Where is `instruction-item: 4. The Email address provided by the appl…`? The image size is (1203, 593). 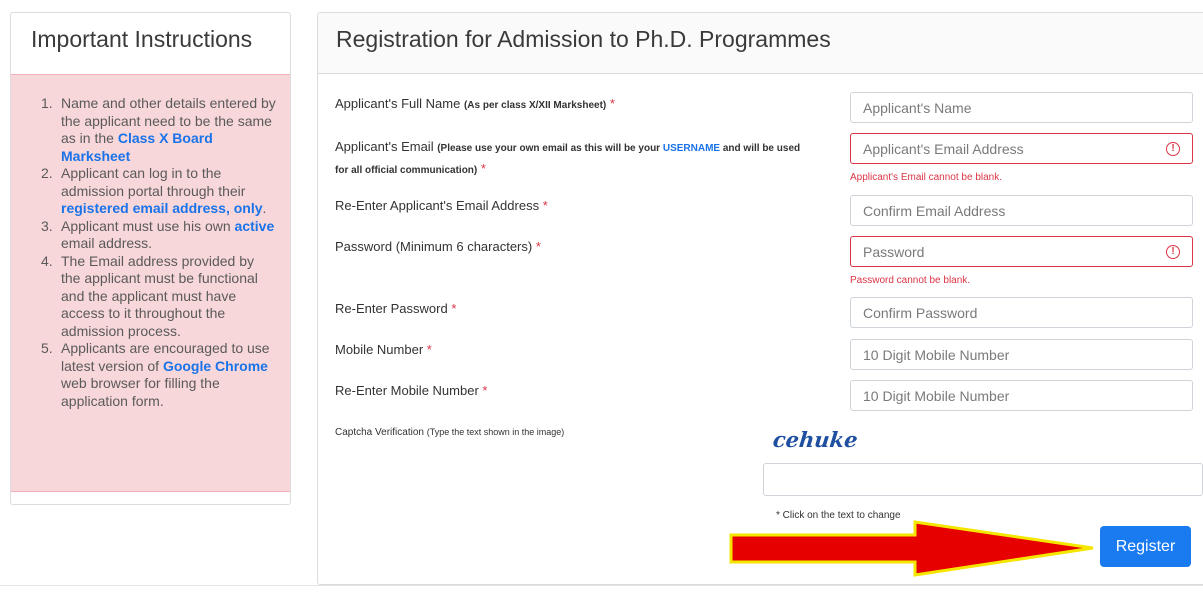 instruction-item: 4. The Email address provided by the appl… is located at coordinates (158, 297).